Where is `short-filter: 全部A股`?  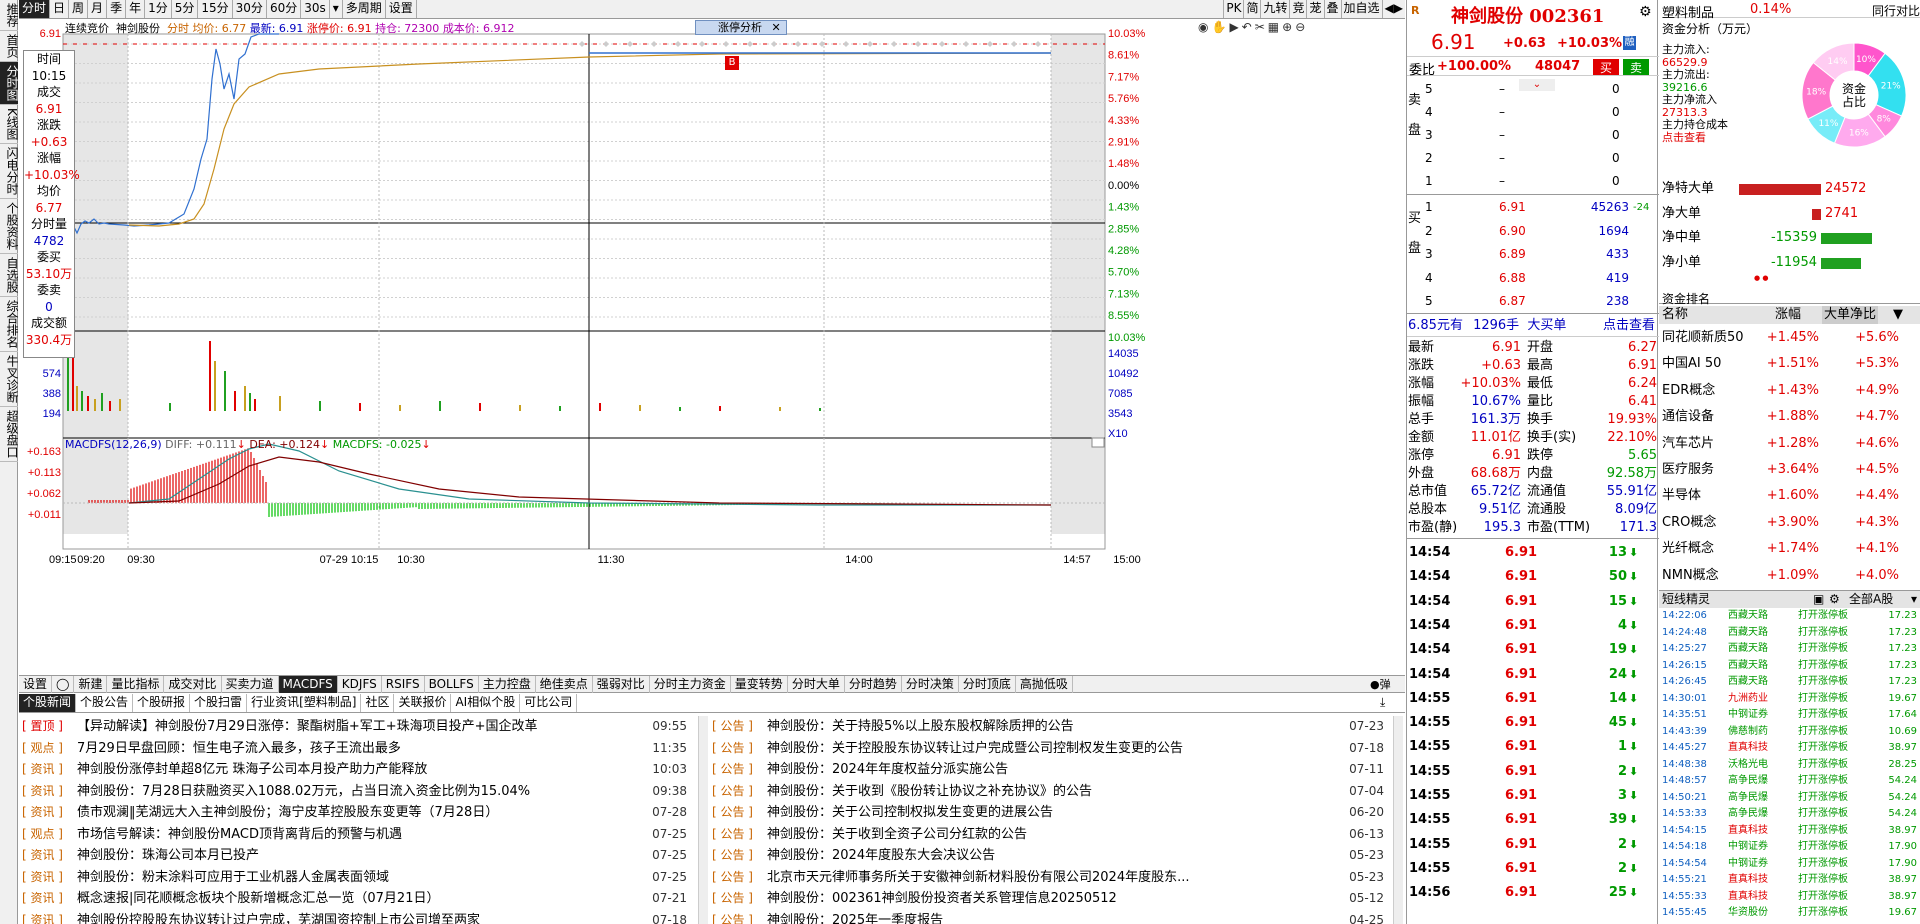 short-filter: 全部A股 is located at coordinates (1871, 599).